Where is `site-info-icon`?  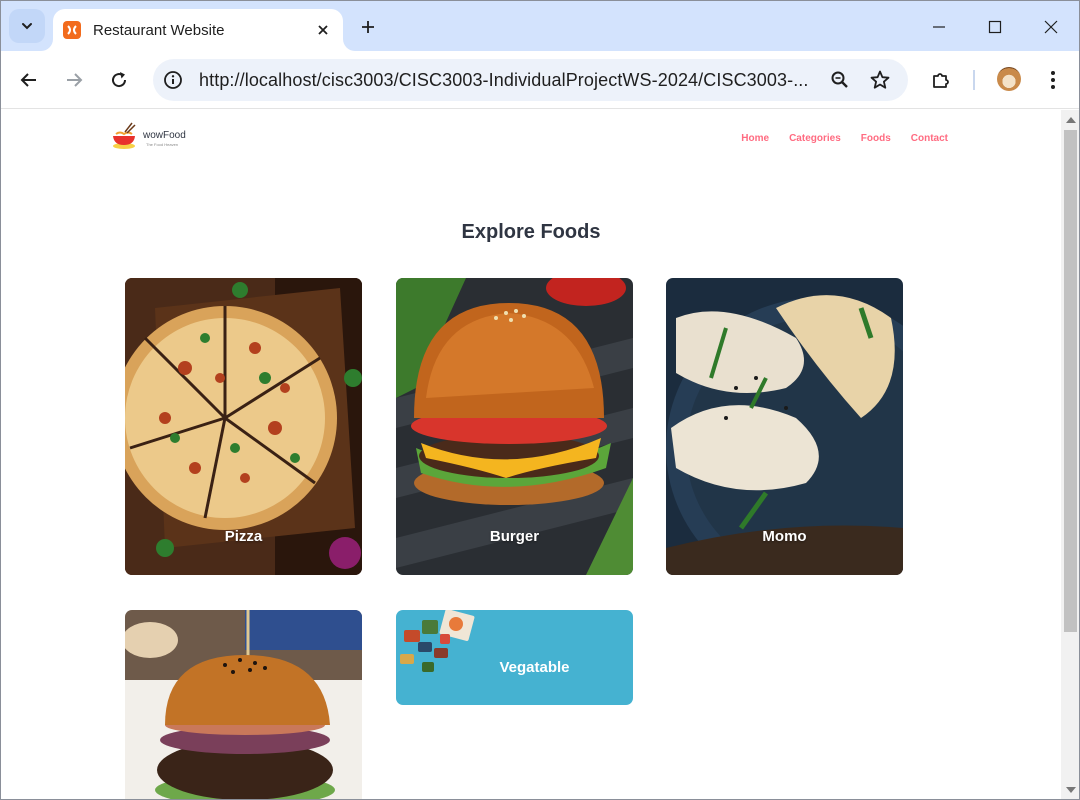 site-info-icon is located at coordinates (173, 80).